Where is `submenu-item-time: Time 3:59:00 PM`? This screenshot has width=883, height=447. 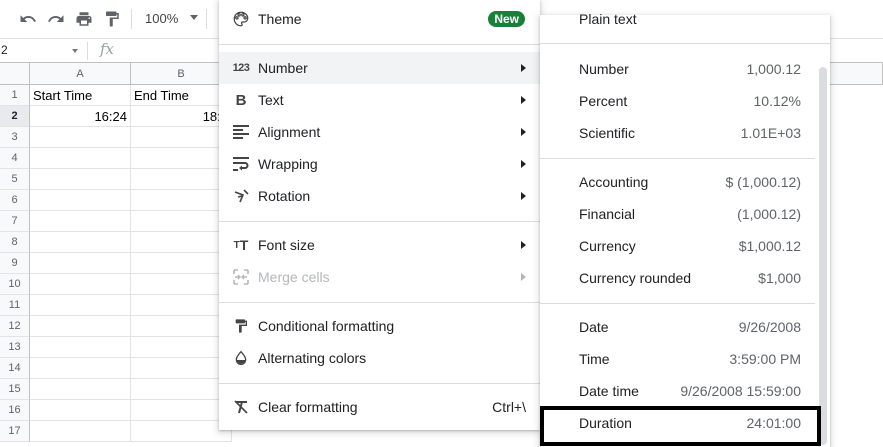 submenu-item-time: Time 3:59:00 PM is located at coordinates (685, 359).